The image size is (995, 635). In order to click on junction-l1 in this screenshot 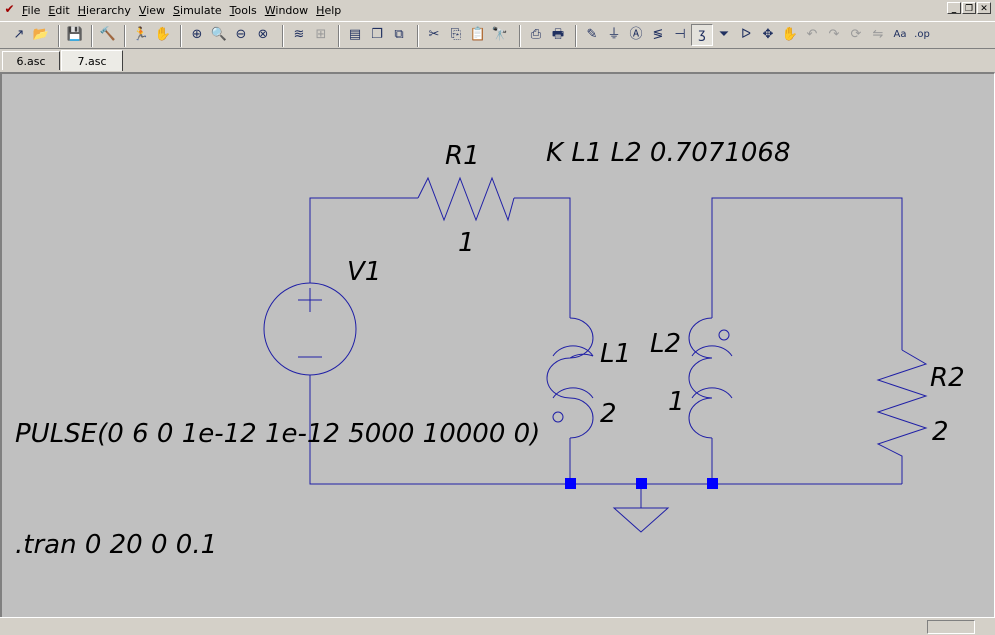, I will do `click(570, 483)`.